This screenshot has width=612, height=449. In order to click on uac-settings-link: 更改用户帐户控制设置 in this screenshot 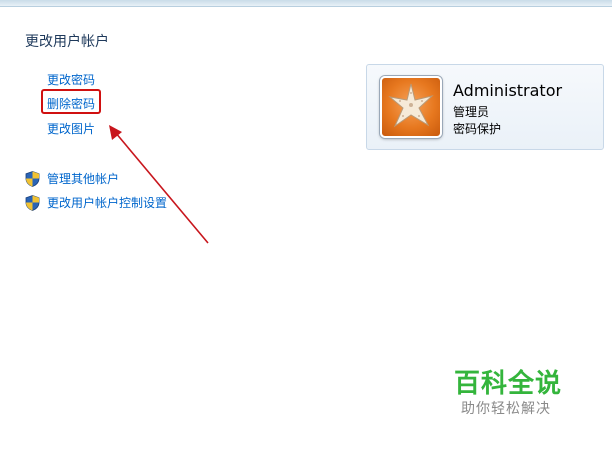, I will do `click(107, 202)`.